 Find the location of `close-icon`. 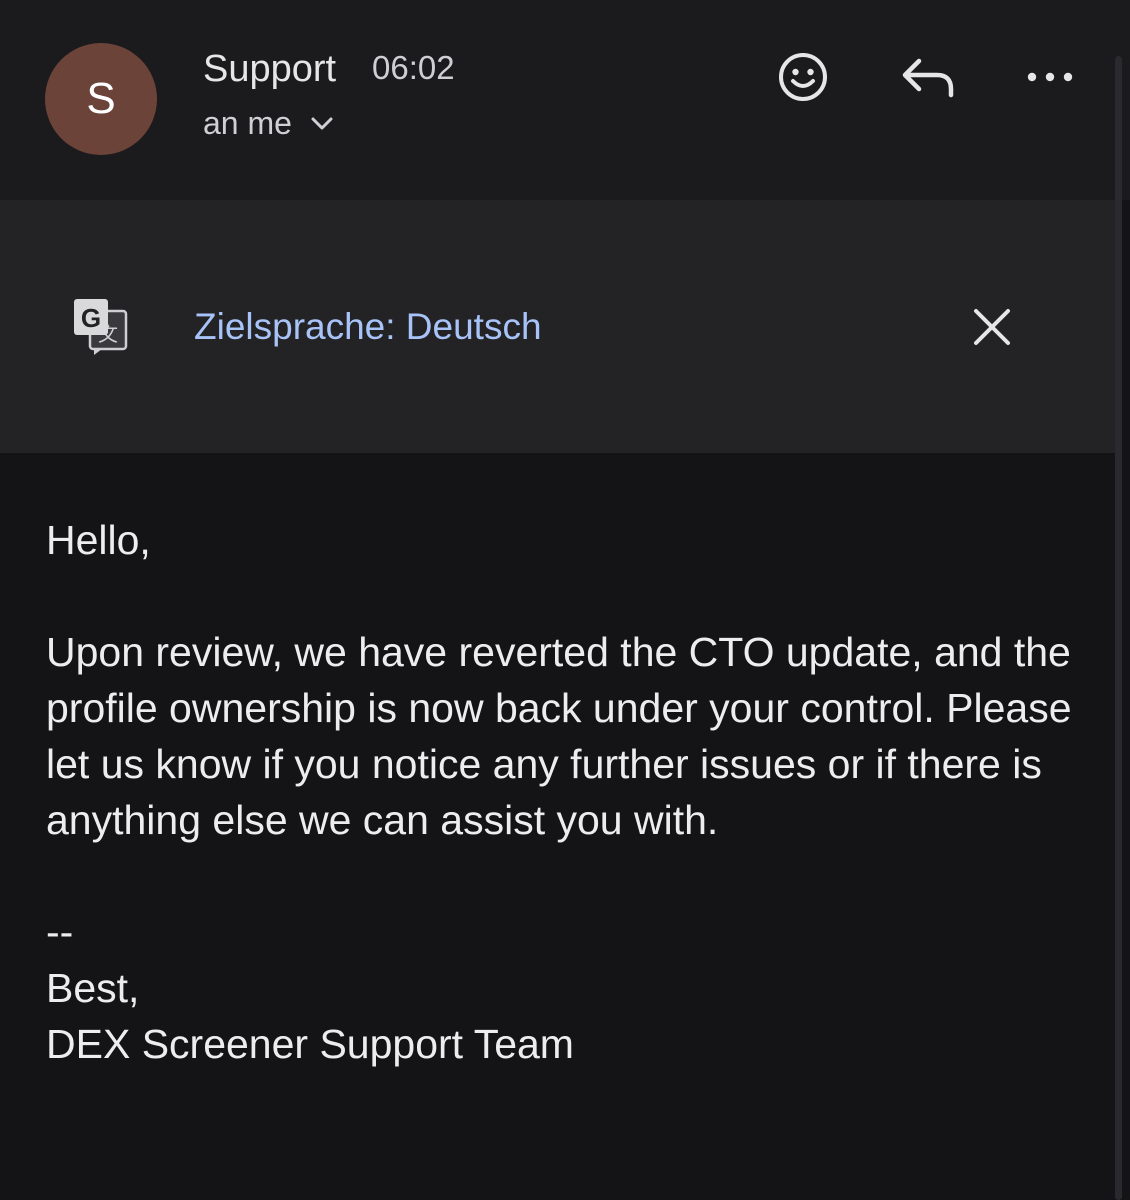

close-icon is located at coordinates (992, 327).